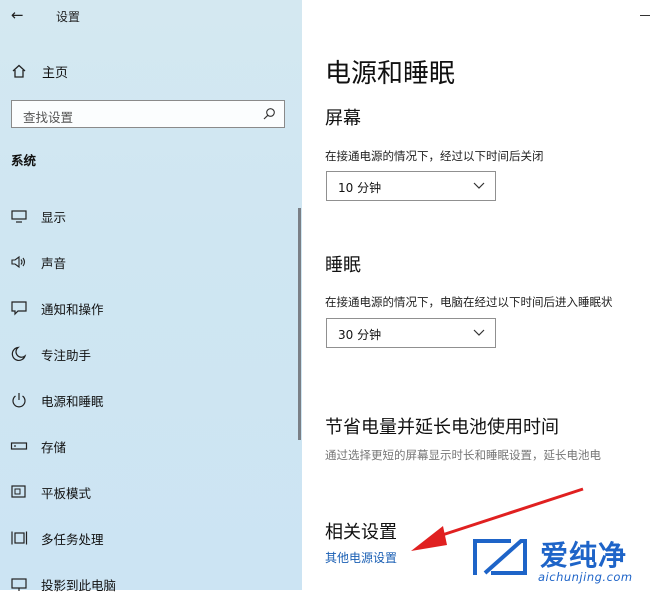 This screenshot has width=659, height=601. What do you see at coordinates (434, 156) in the screenshot?
I see `screen-description: 在接通电源的情况下，经过以下时间后关闭` at bounding box center [434, 156].